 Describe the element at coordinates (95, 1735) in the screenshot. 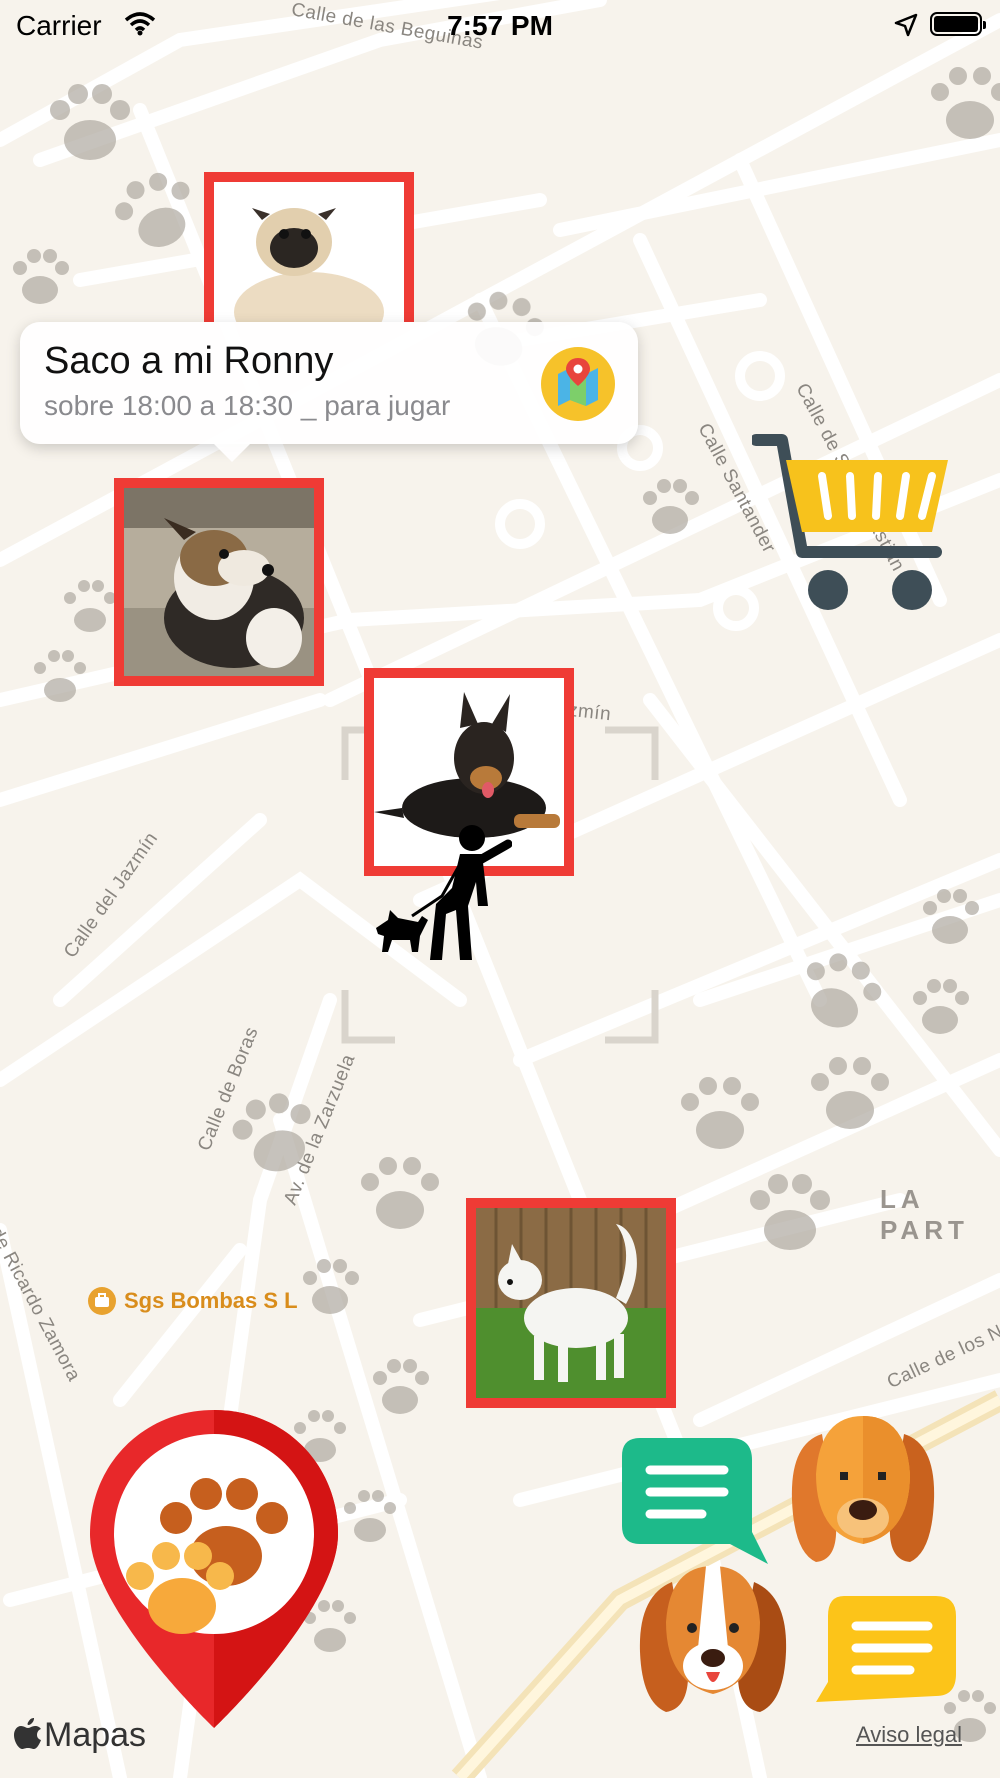

I see `maps-attribution: Mapas` at that location.